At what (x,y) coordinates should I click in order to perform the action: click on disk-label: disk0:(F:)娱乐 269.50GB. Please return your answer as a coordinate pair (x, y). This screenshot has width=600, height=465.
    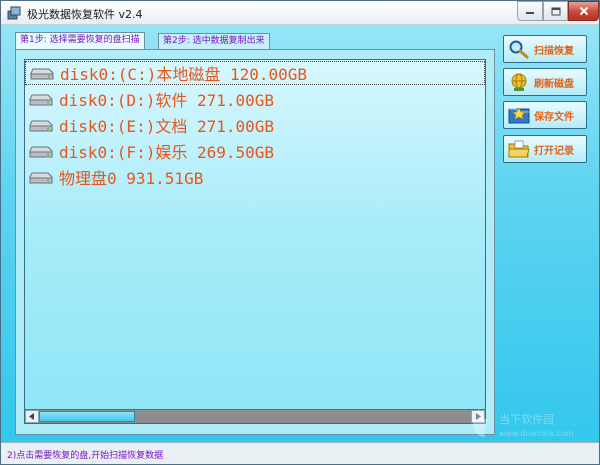
    Looking at the image, I should click on (167, 152).